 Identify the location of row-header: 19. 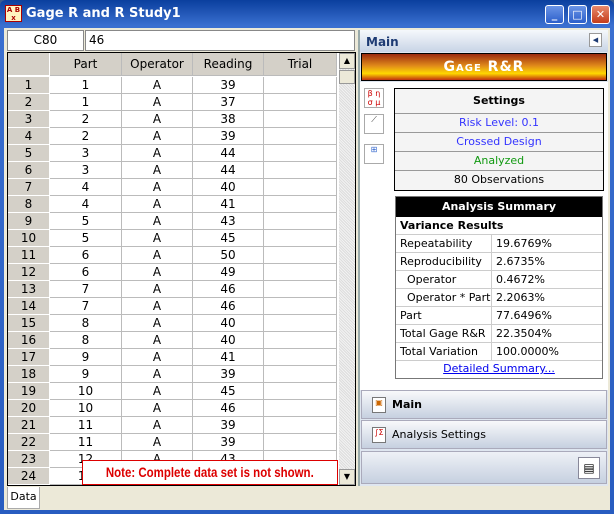
(29, 391).